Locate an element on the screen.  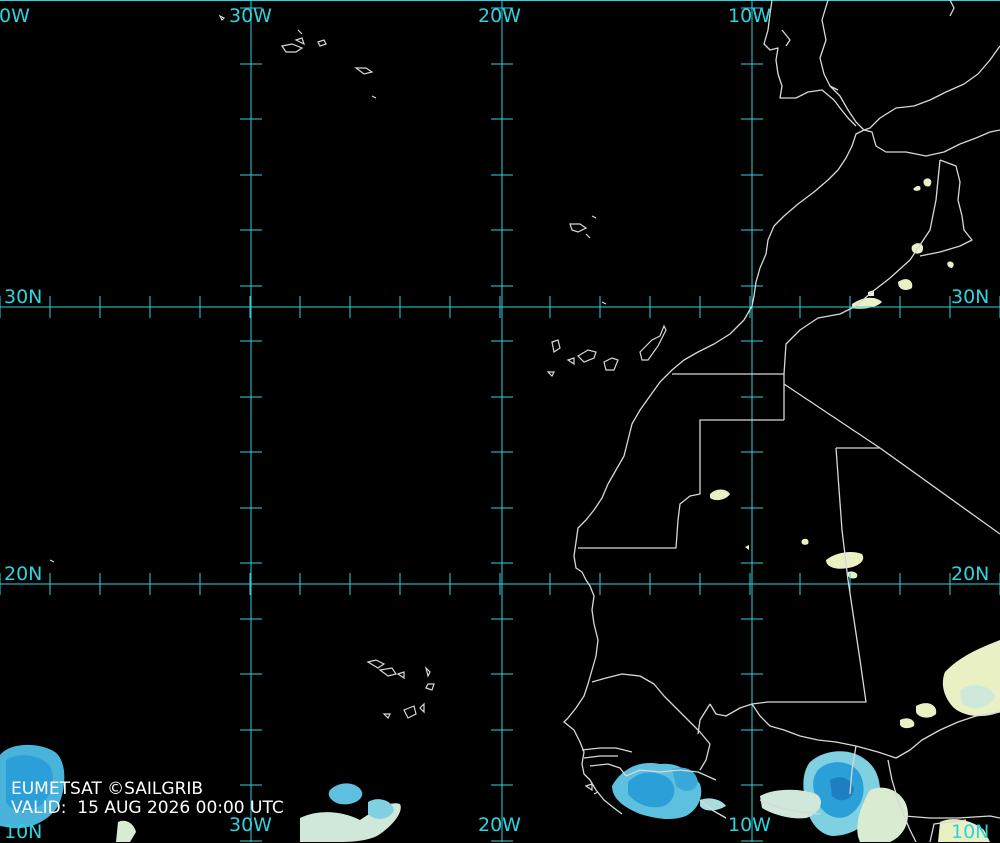
label-lat-30n-left: 30N is located at coordinates (23, 297).